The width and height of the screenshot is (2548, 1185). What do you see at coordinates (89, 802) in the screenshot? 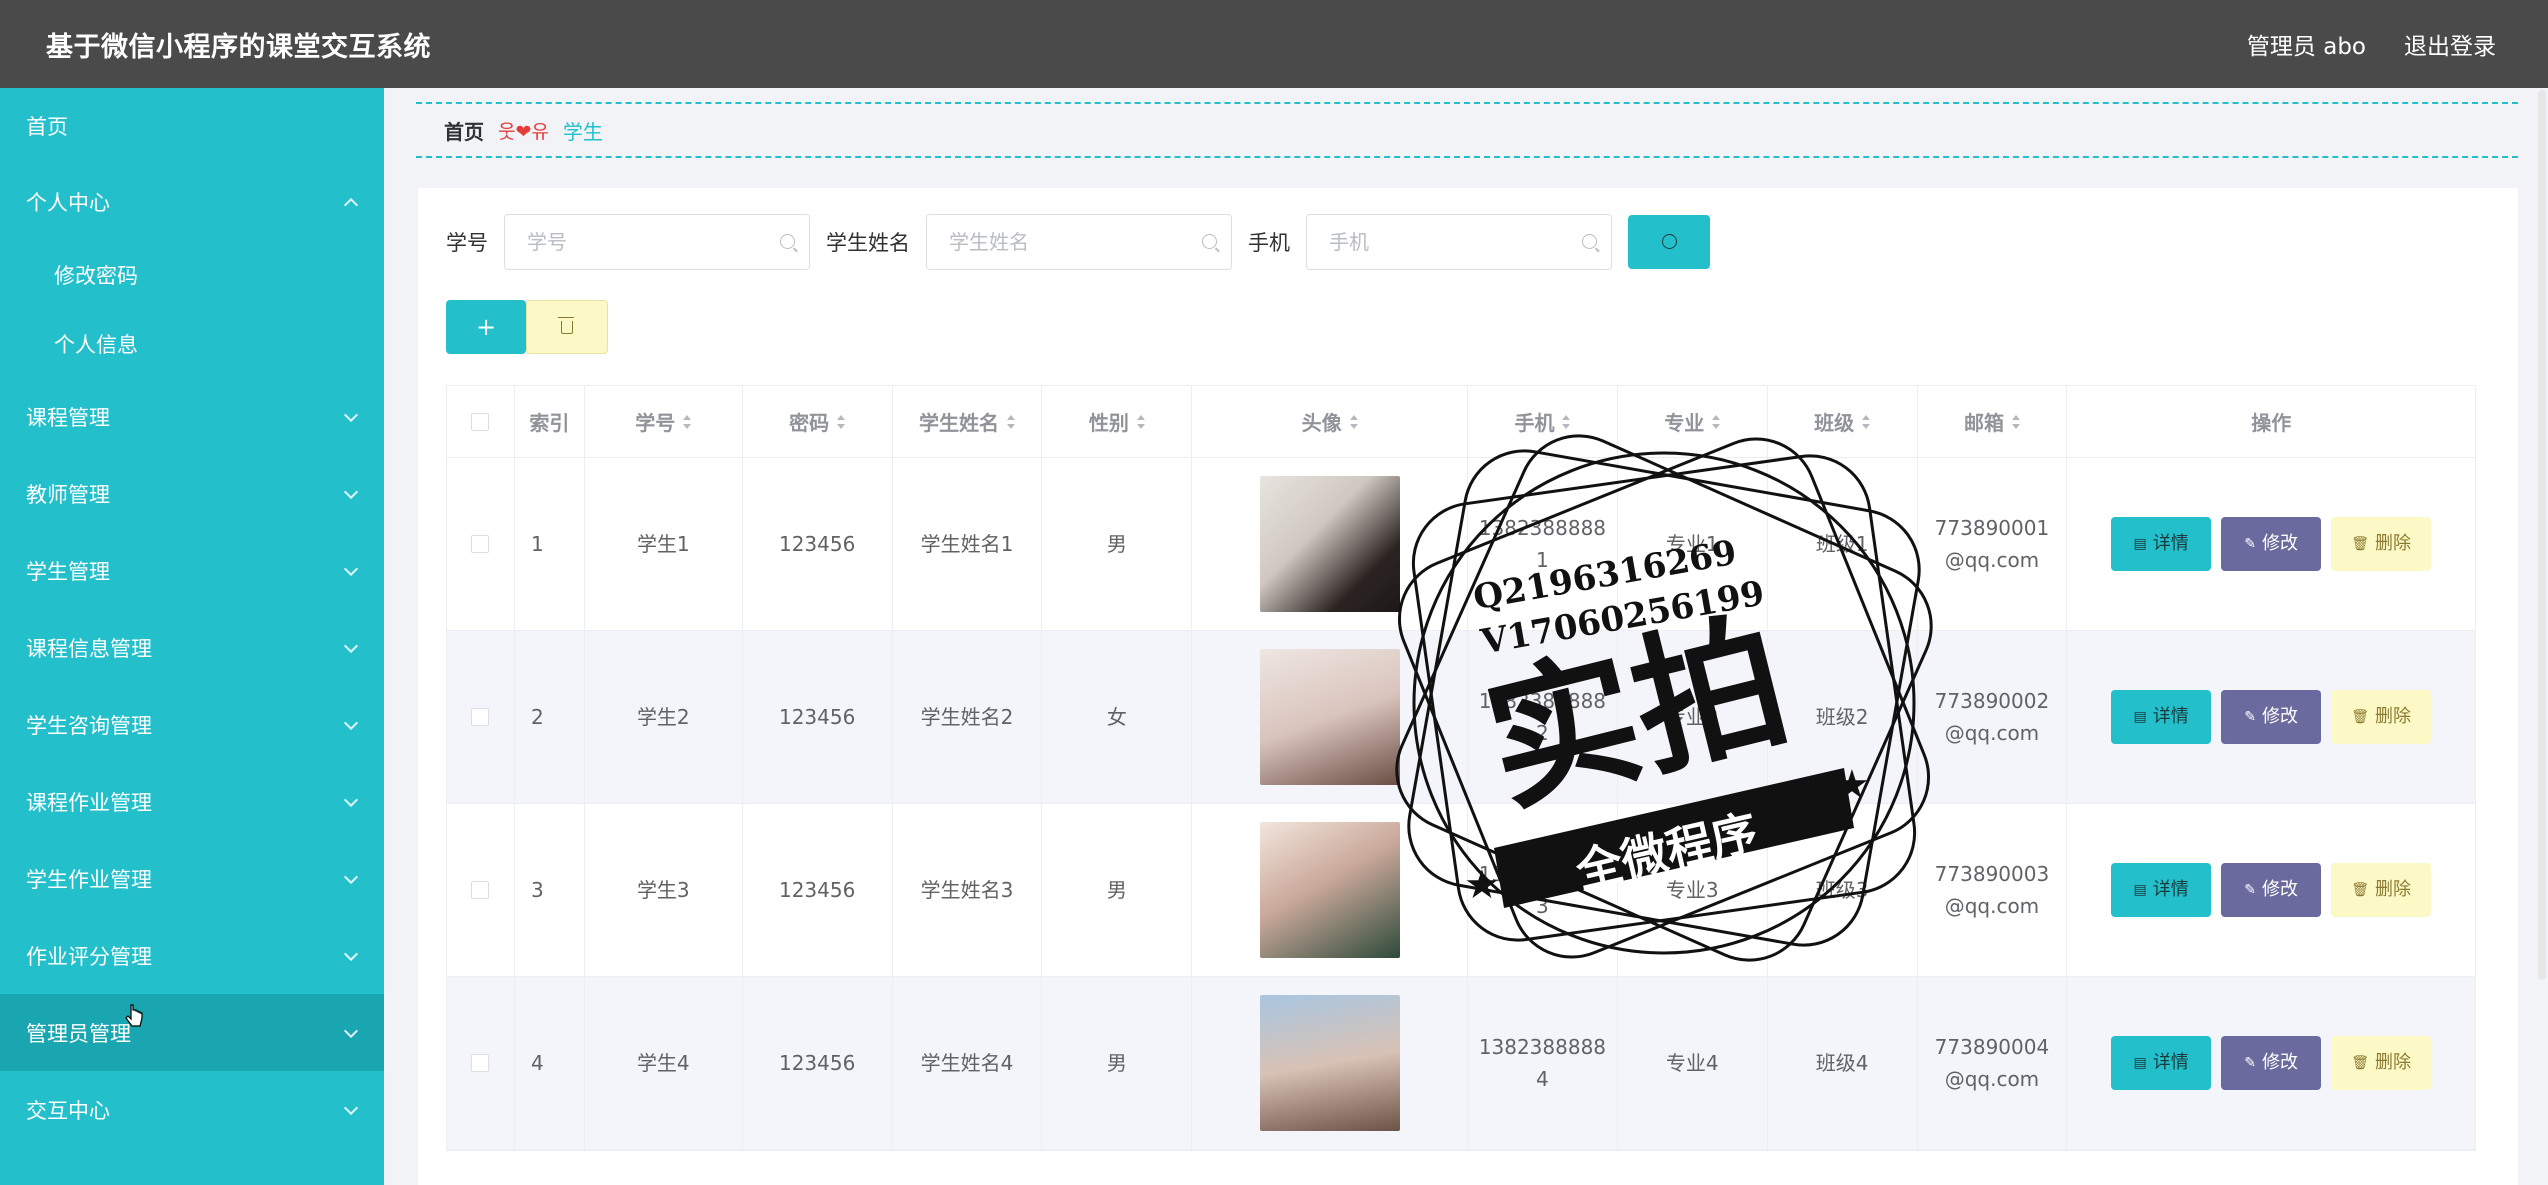
I see `sidebar-item-label: 课程作业管理` at bounding box center [89, 802].